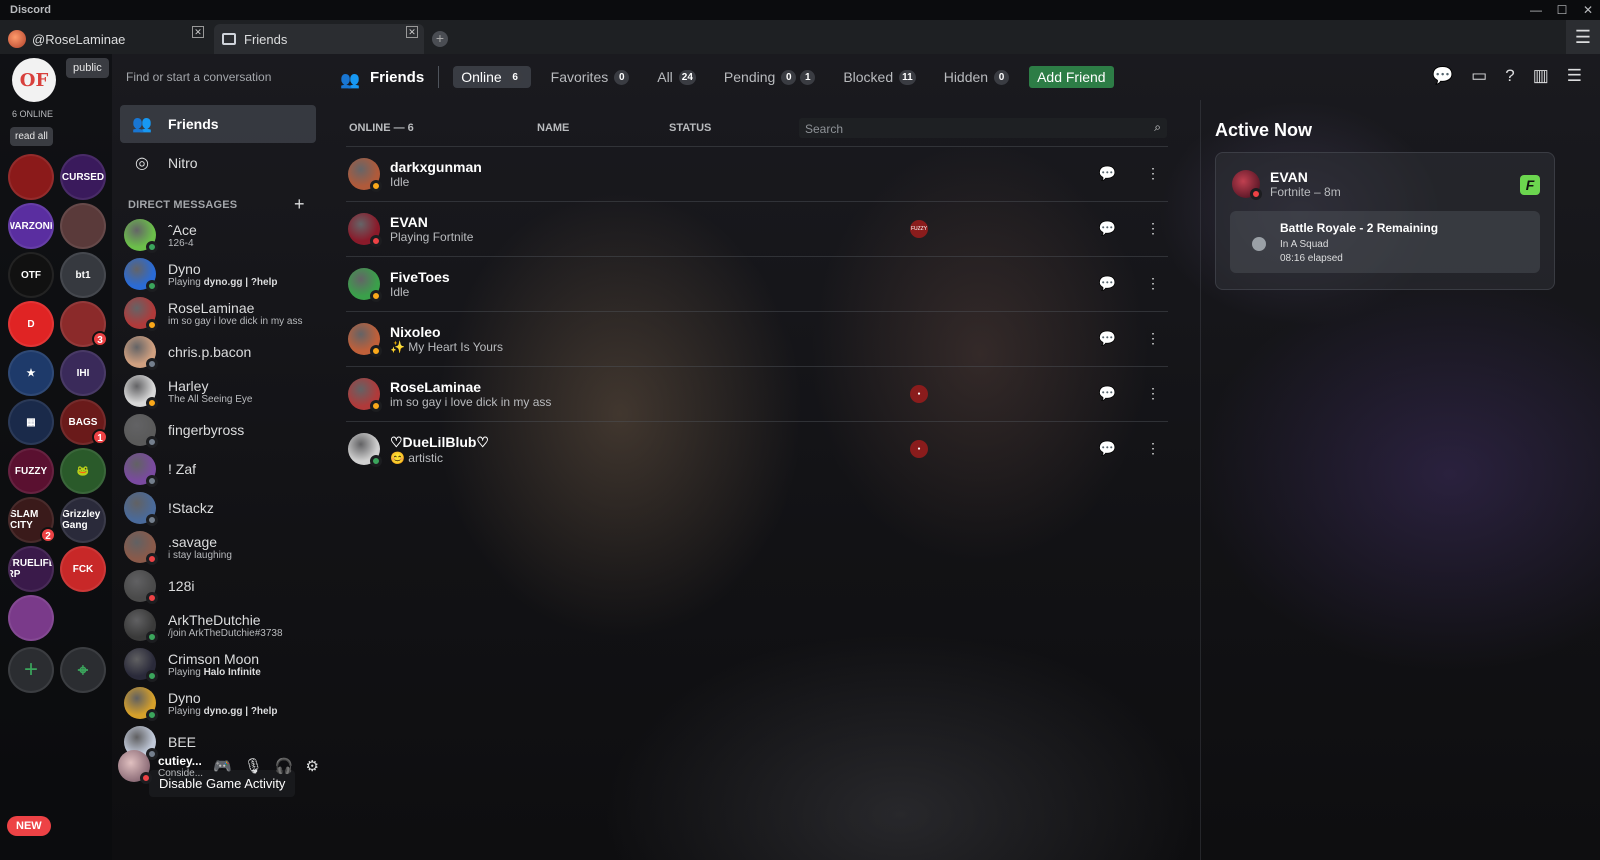  I want to click on help-icon: ?, so click(1509, 76).